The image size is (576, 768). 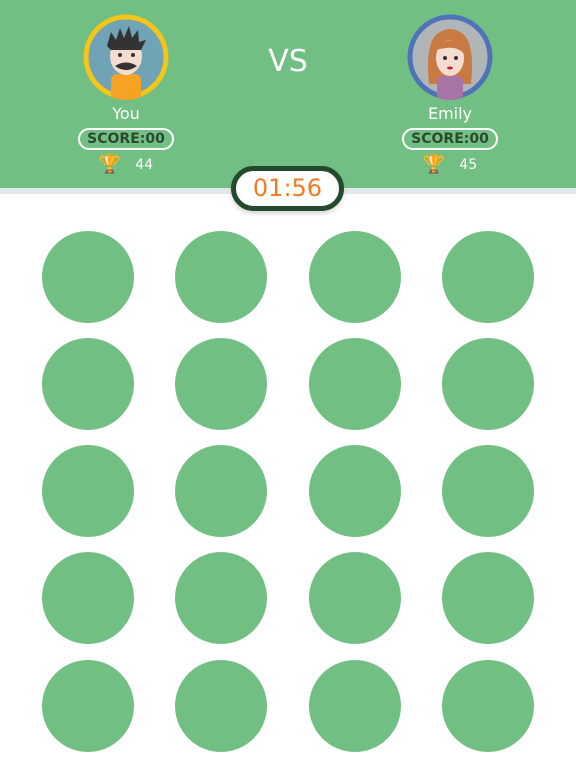 What do you see at coordinates (288, 61) in the screenshot?
I see `vs-label: VS` at bounding box center [288, 61].